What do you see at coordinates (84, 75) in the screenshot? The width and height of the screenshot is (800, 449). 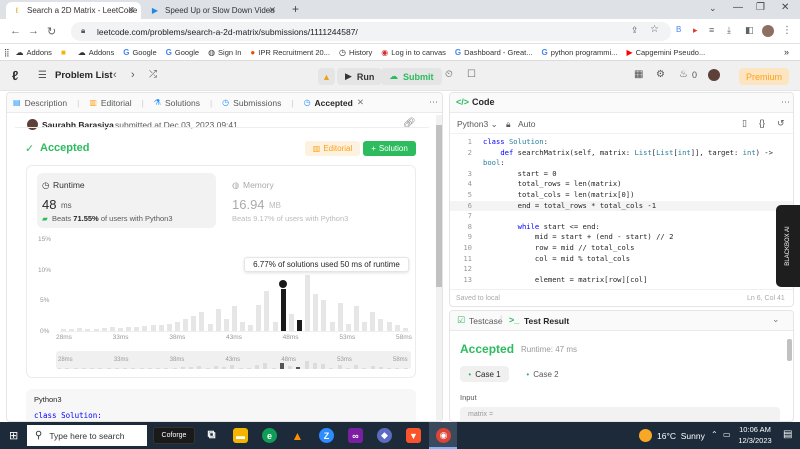 I see `problem-list-link: Problem List` at bounding box center [84, 75].